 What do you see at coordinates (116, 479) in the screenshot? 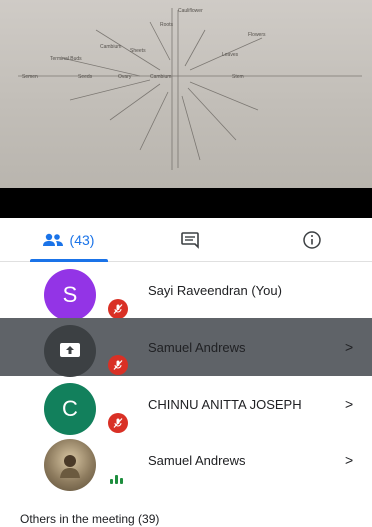
I see `speaking-indicator-icon` at bounding box center [116, 479].